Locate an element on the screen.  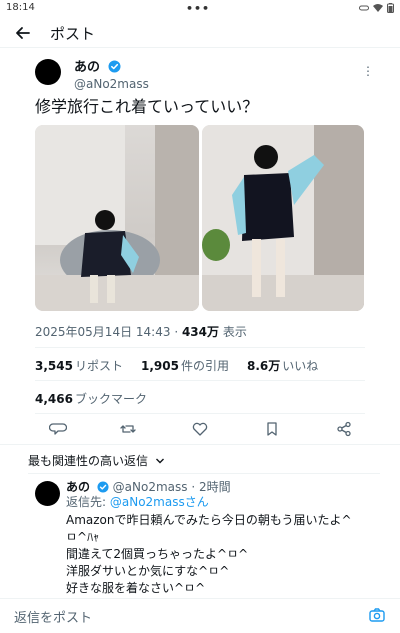
quotes-label: 件の引用 is located at coordinates (204, 366).